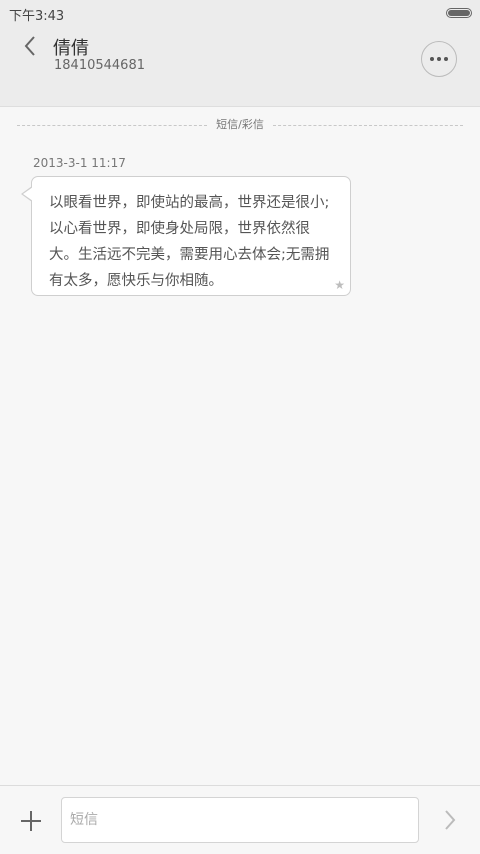  What do you see at coordinates (31, 821) in the screenshot?
I see `add-attachment-button` at bounding box center [31, 821].